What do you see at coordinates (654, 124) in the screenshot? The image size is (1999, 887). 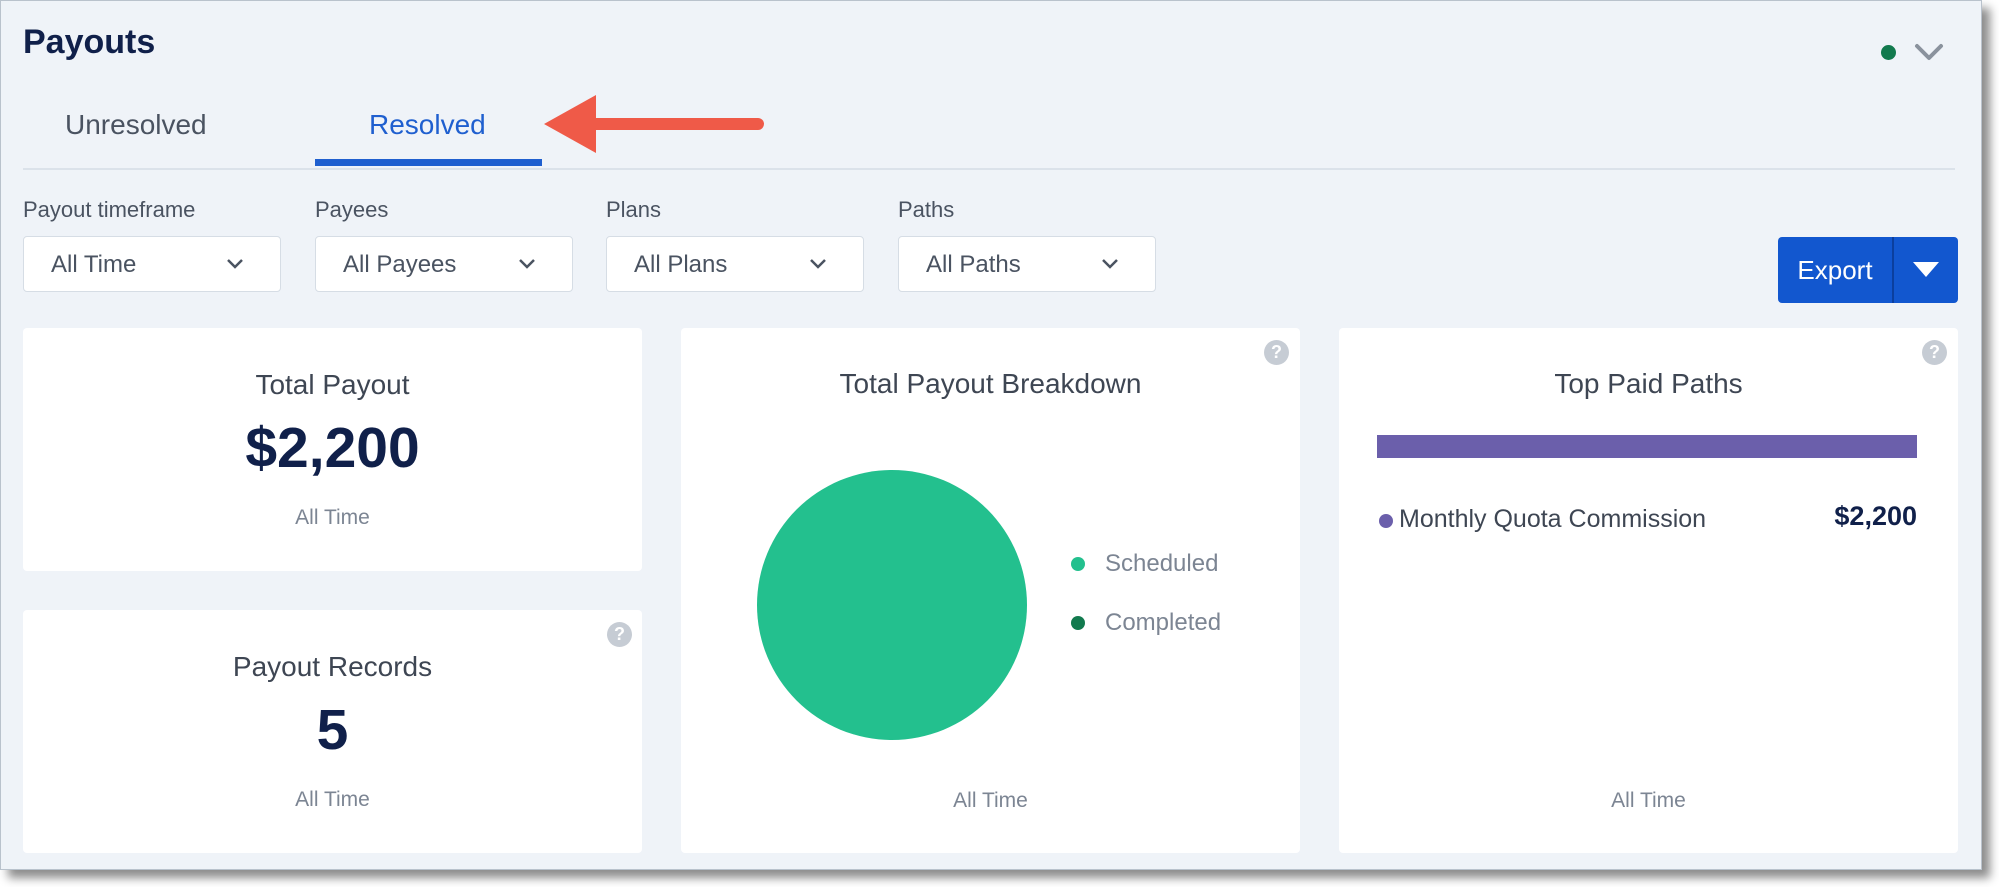 I see `annotation-arrow` at bounding box center [654, 124].